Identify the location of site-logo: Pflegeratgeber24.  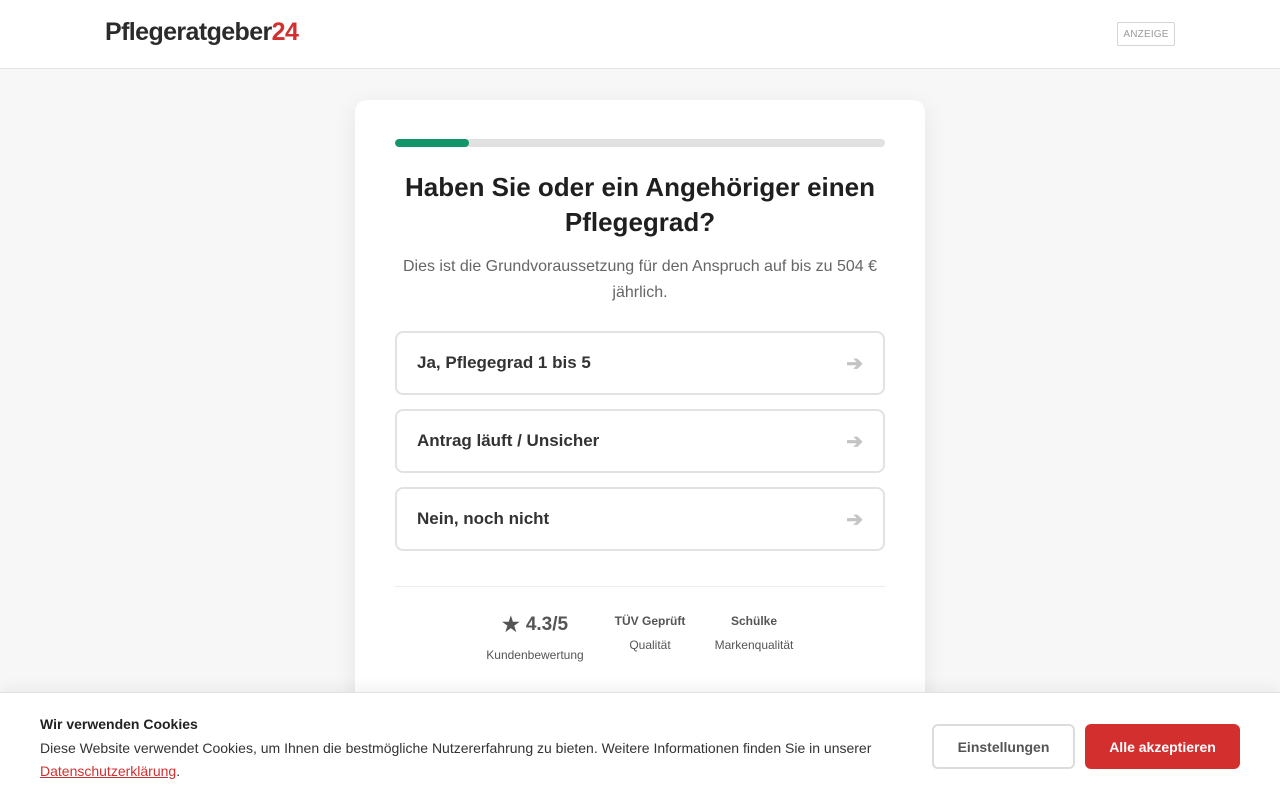
(202, 32).